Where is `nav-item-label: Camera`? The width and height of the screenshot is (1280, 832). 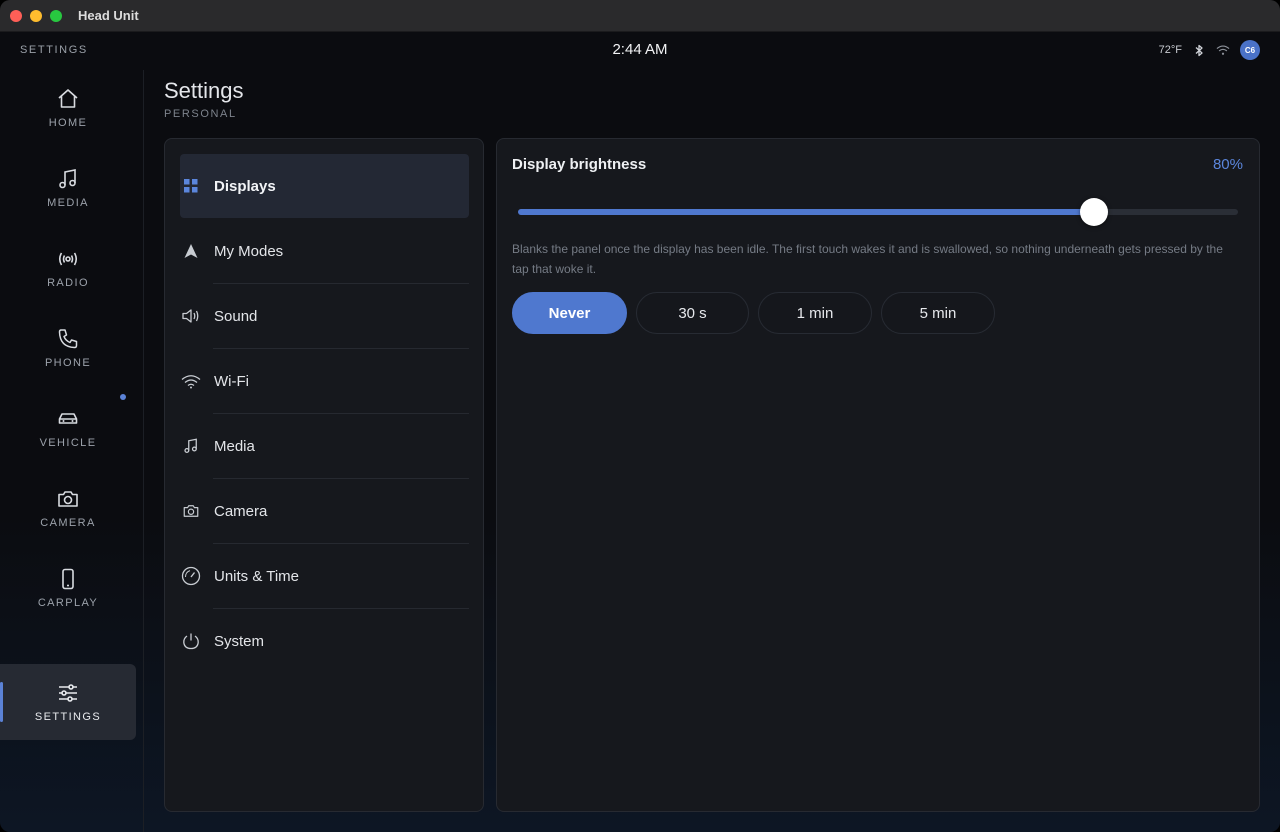
nav-item-label: Camera is located at coordinates (241, 511).